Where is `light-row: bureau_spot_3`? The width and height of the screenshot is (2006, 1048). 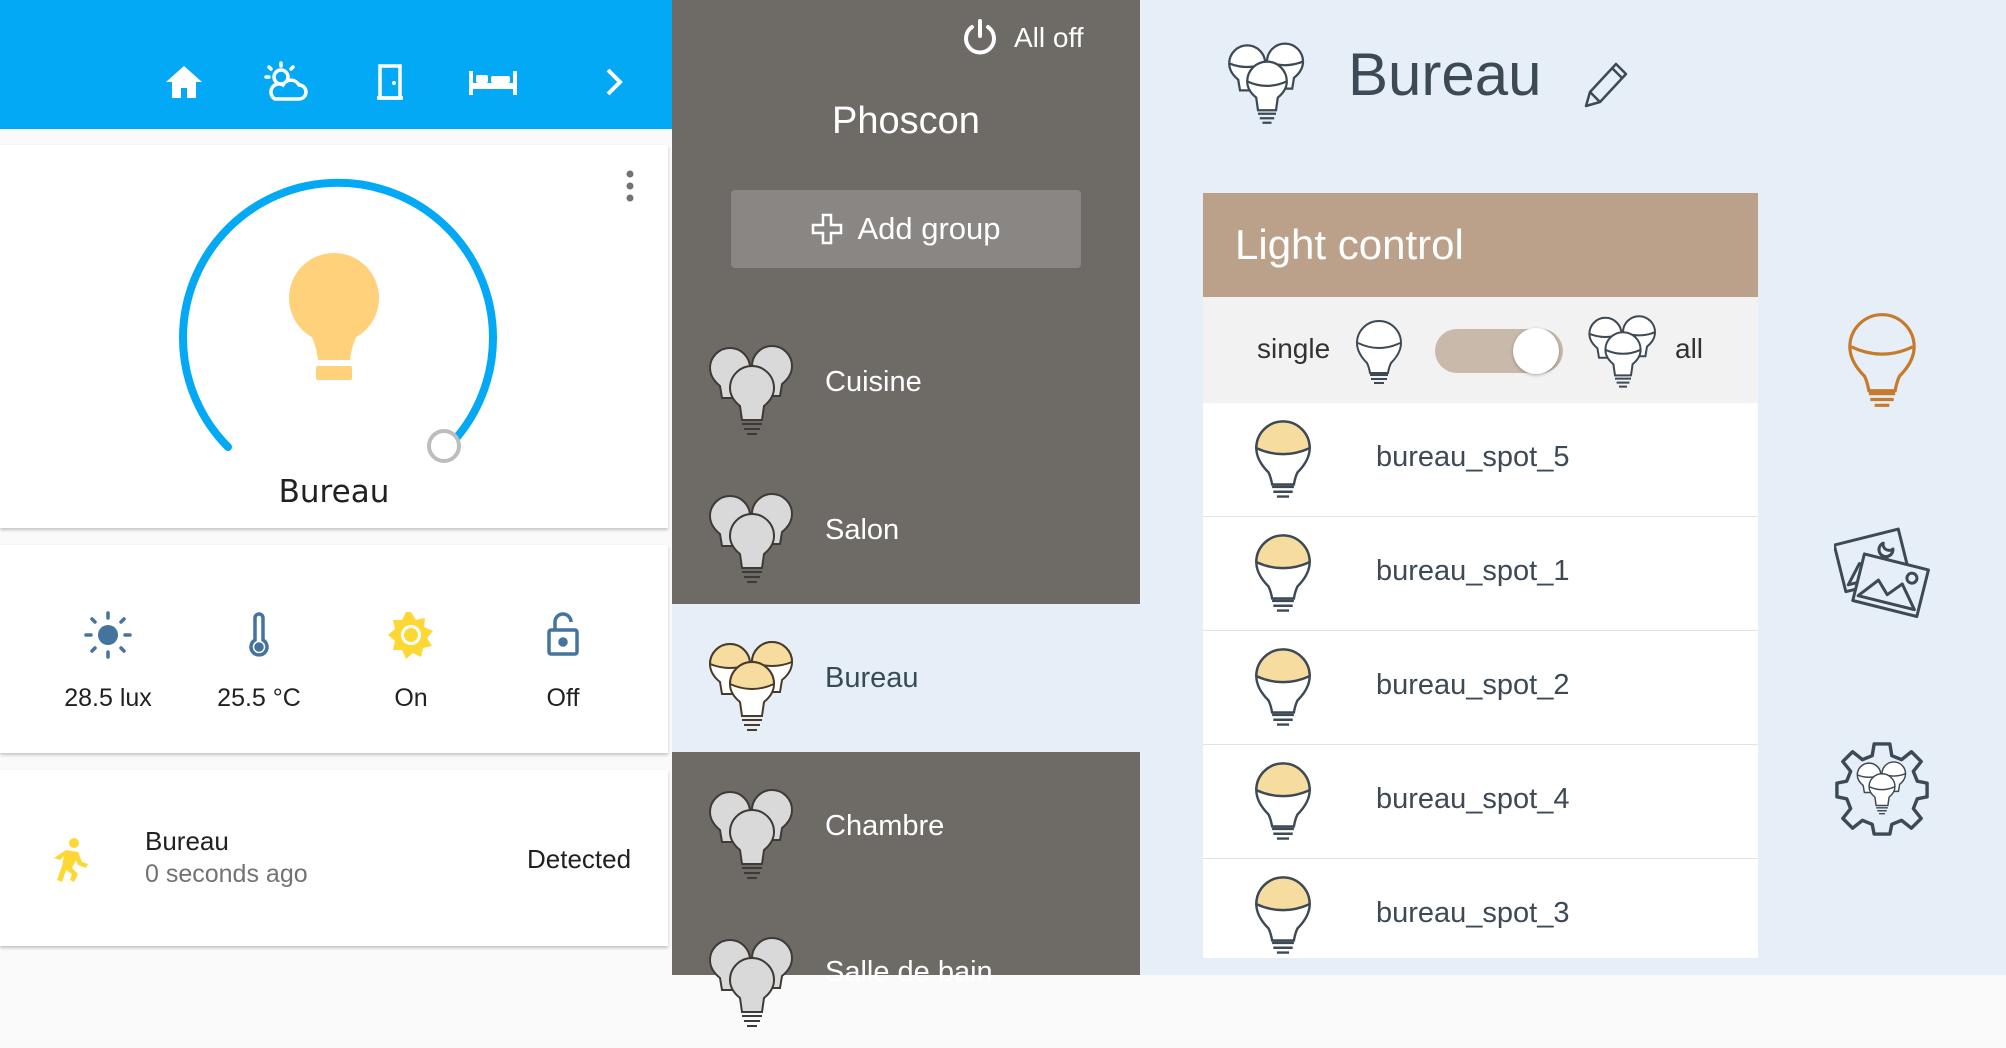
light-row: bureau_spot_3 is located at coordinates (1480, 908).